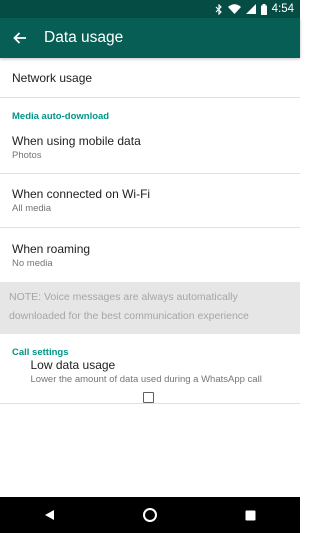 This screenshot has width=320, height=533. I want to click on media-auto-download-label: Media auto-download, so click(61, 116).